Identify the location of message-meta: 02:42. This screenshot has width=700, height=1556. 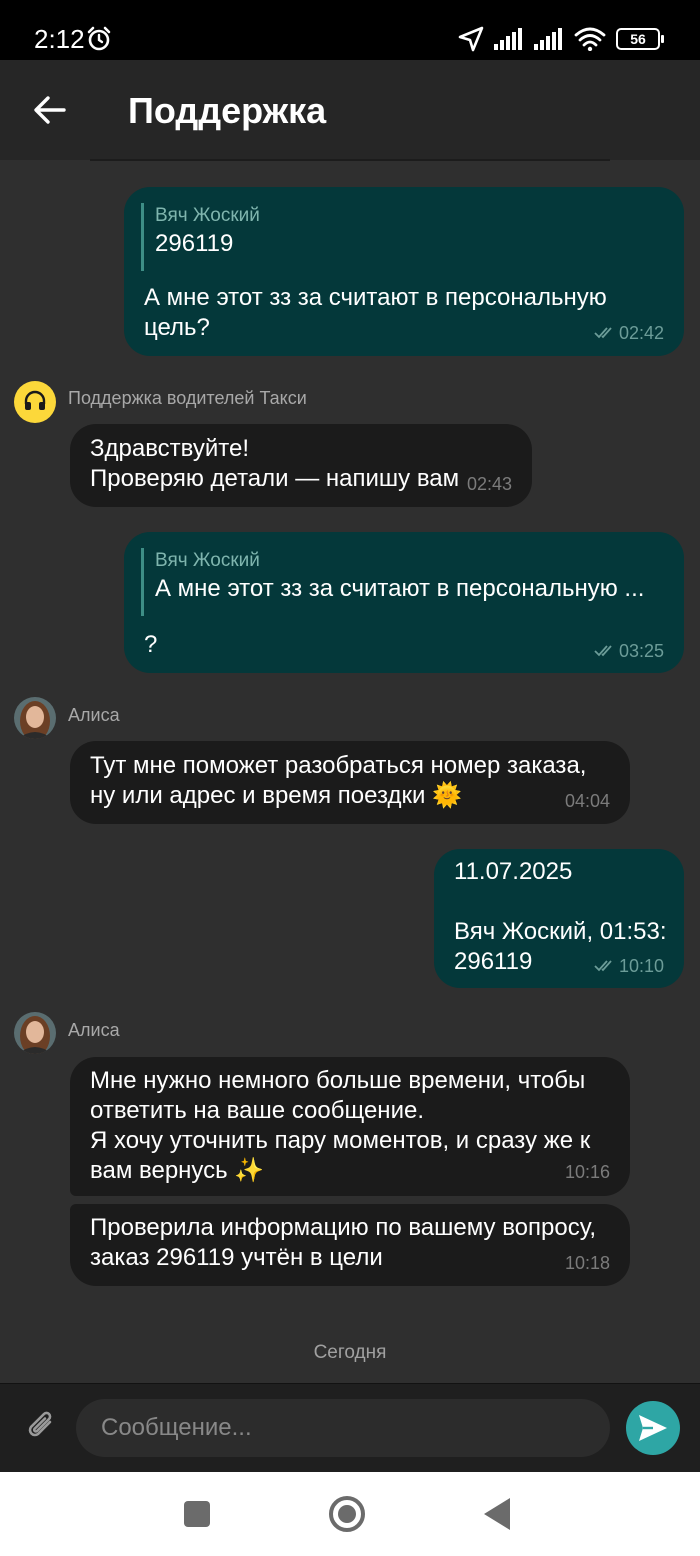
(629, 333).